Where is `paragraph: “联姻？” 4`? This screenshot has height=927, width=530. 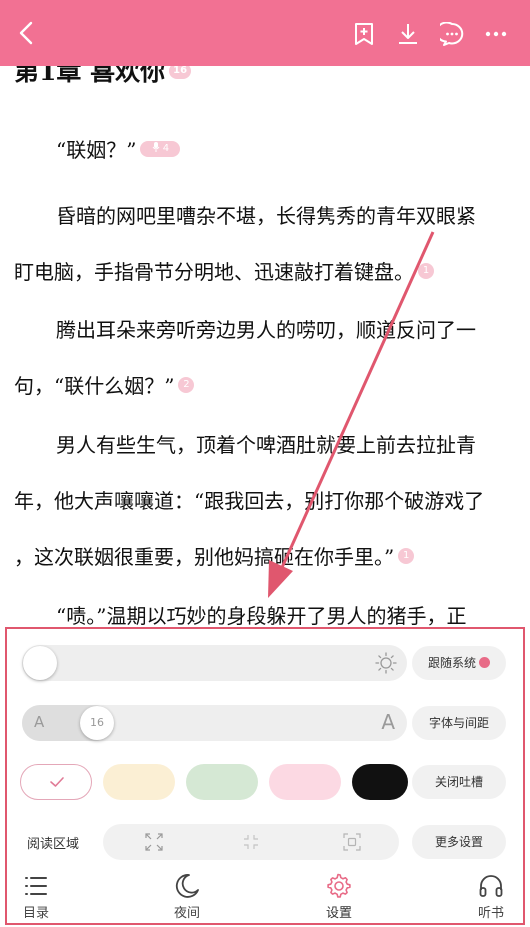
paragraph: “联姻？” 4 is located at coordinates (266, 150).